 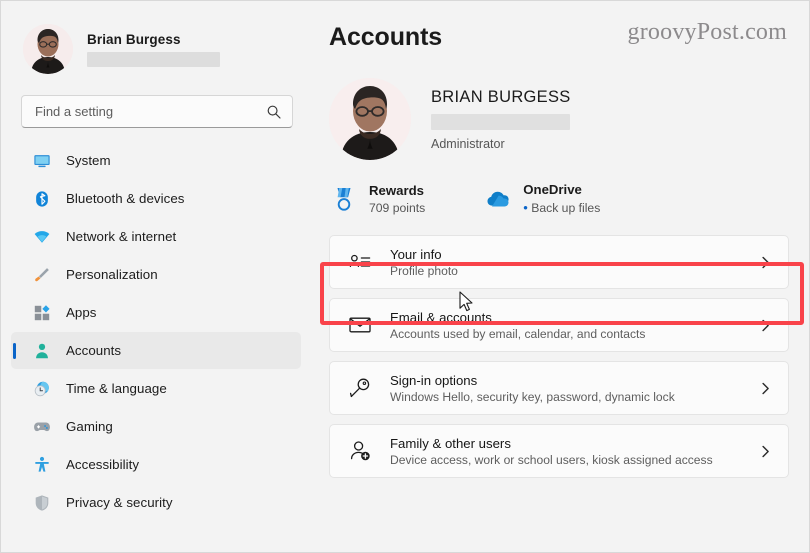 I want to click on sidebar-item-privacy-security: Privacy & security, so click(x=156, y=502).